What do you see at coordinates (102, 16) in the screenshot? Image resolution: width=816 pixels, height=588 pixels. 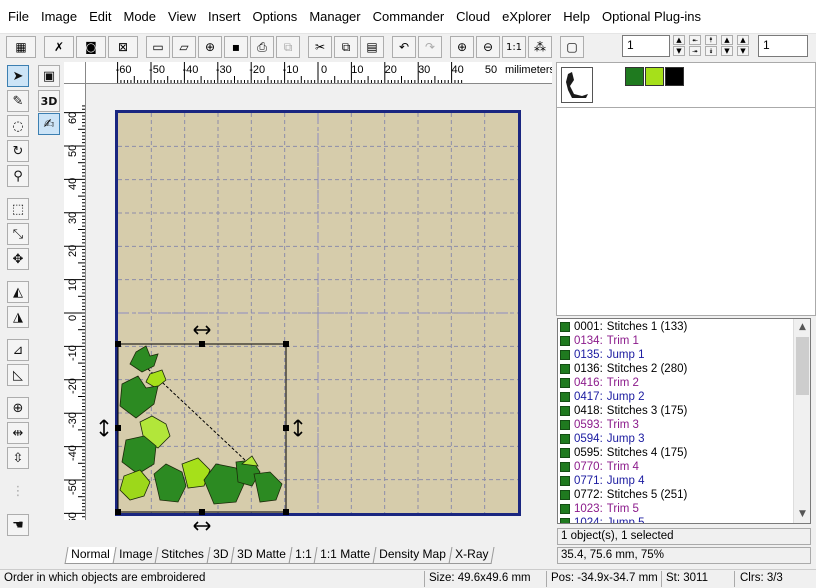 I see `menu-edit: Edit` at bounding box center [102, 16].